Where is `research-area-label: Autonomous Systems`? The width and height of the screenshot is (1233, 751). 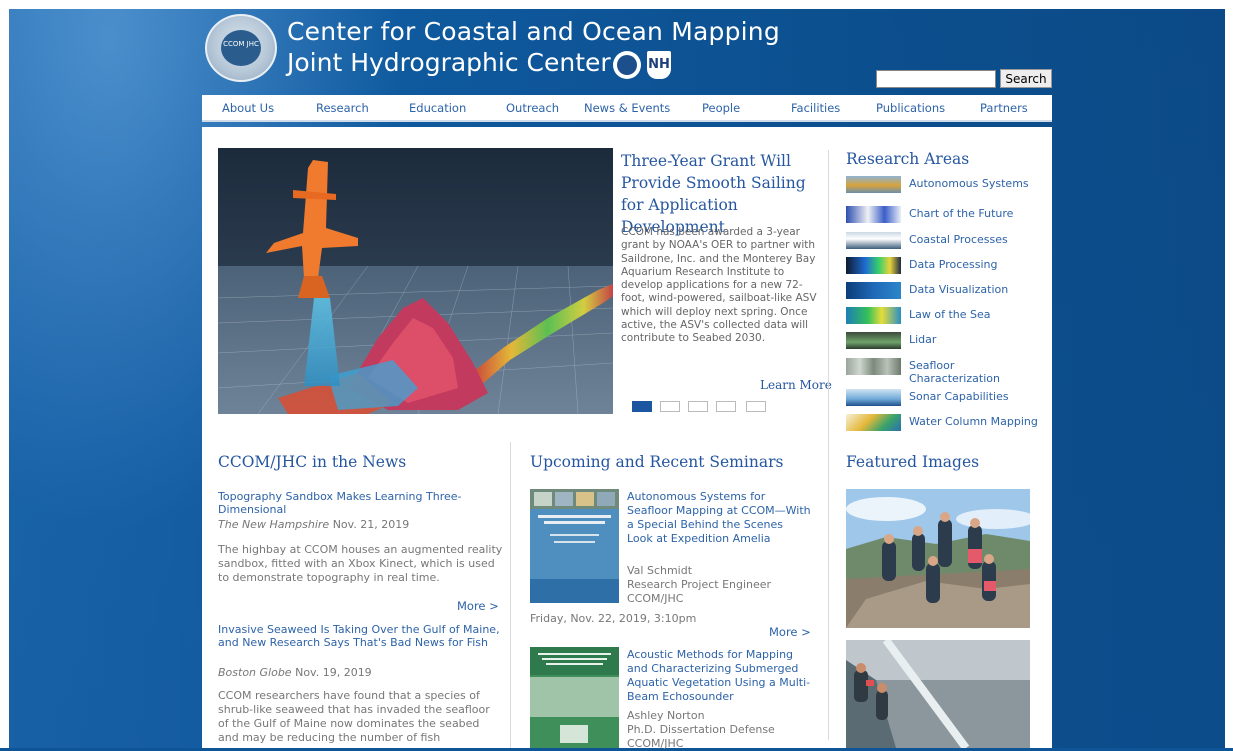
research-area-label: Autonomous Systems is located at coordinates (969, 183).